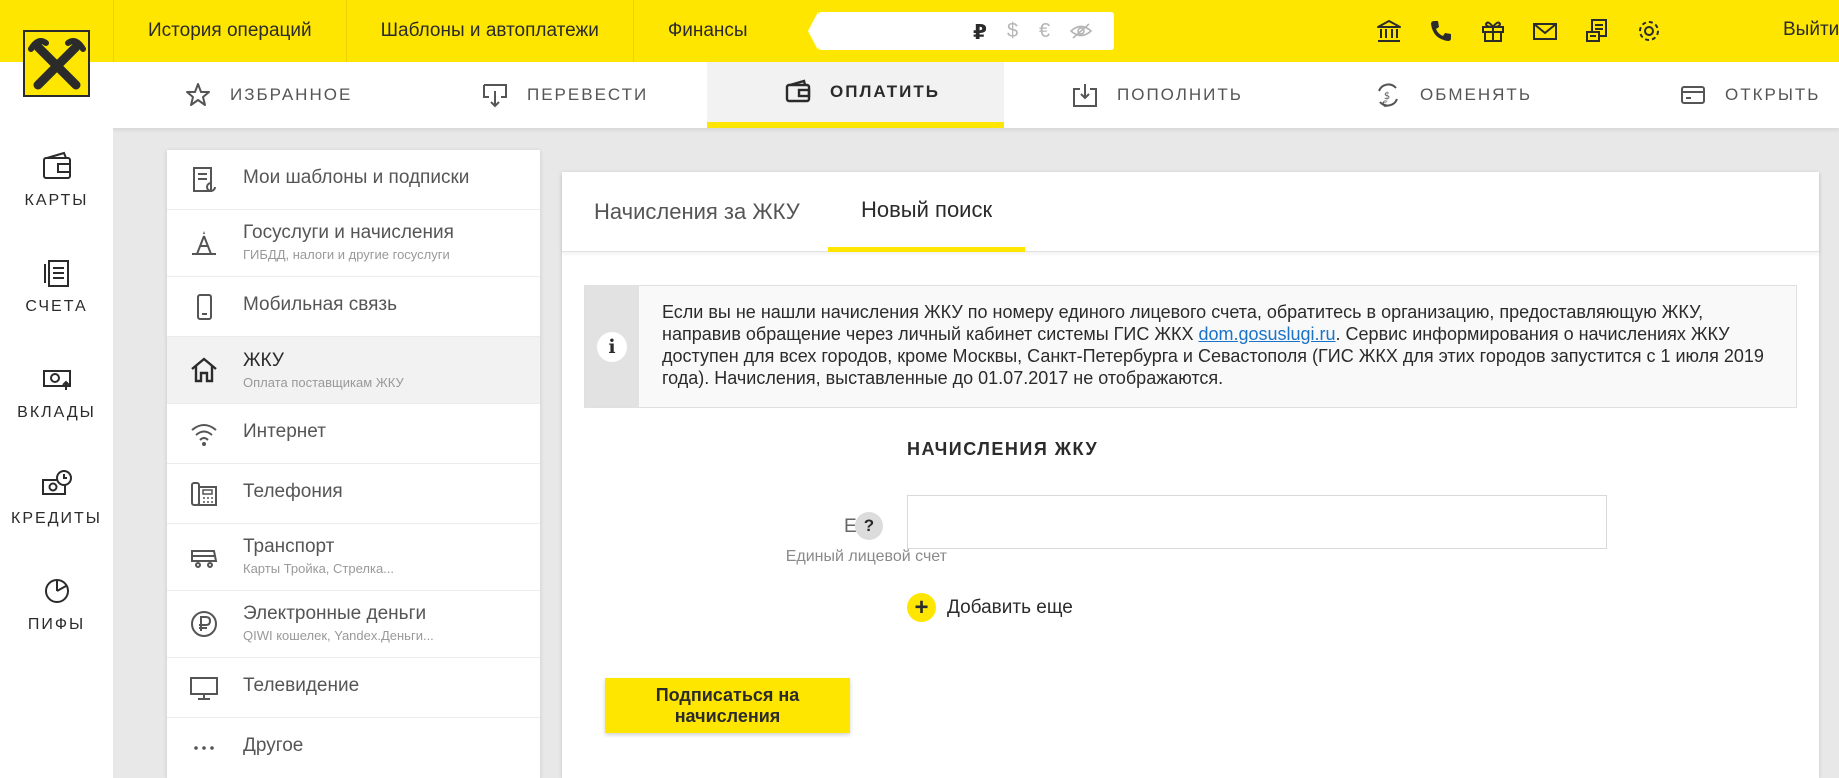 The image size is (1839, 778). Describe the element at coordinates (335, 613) in the screenshot. I see `category-title: Электронные деньги` at that location.